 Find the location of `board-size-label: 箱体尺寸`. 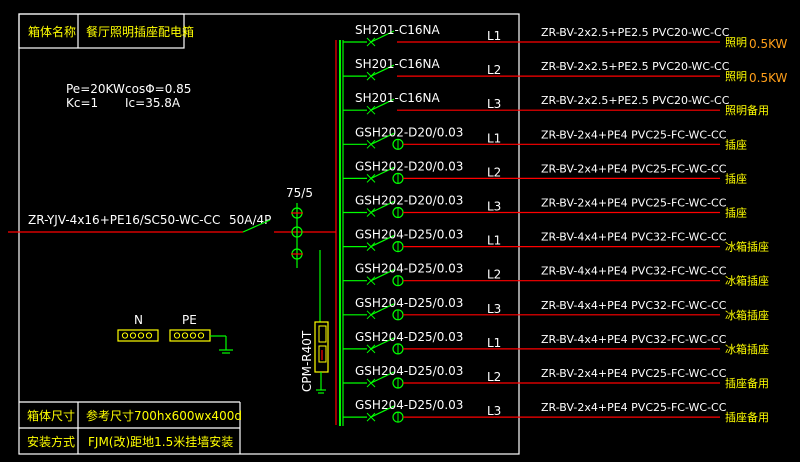

board-size-label: 箱体尺寸 is located at coordinates (51, 415).